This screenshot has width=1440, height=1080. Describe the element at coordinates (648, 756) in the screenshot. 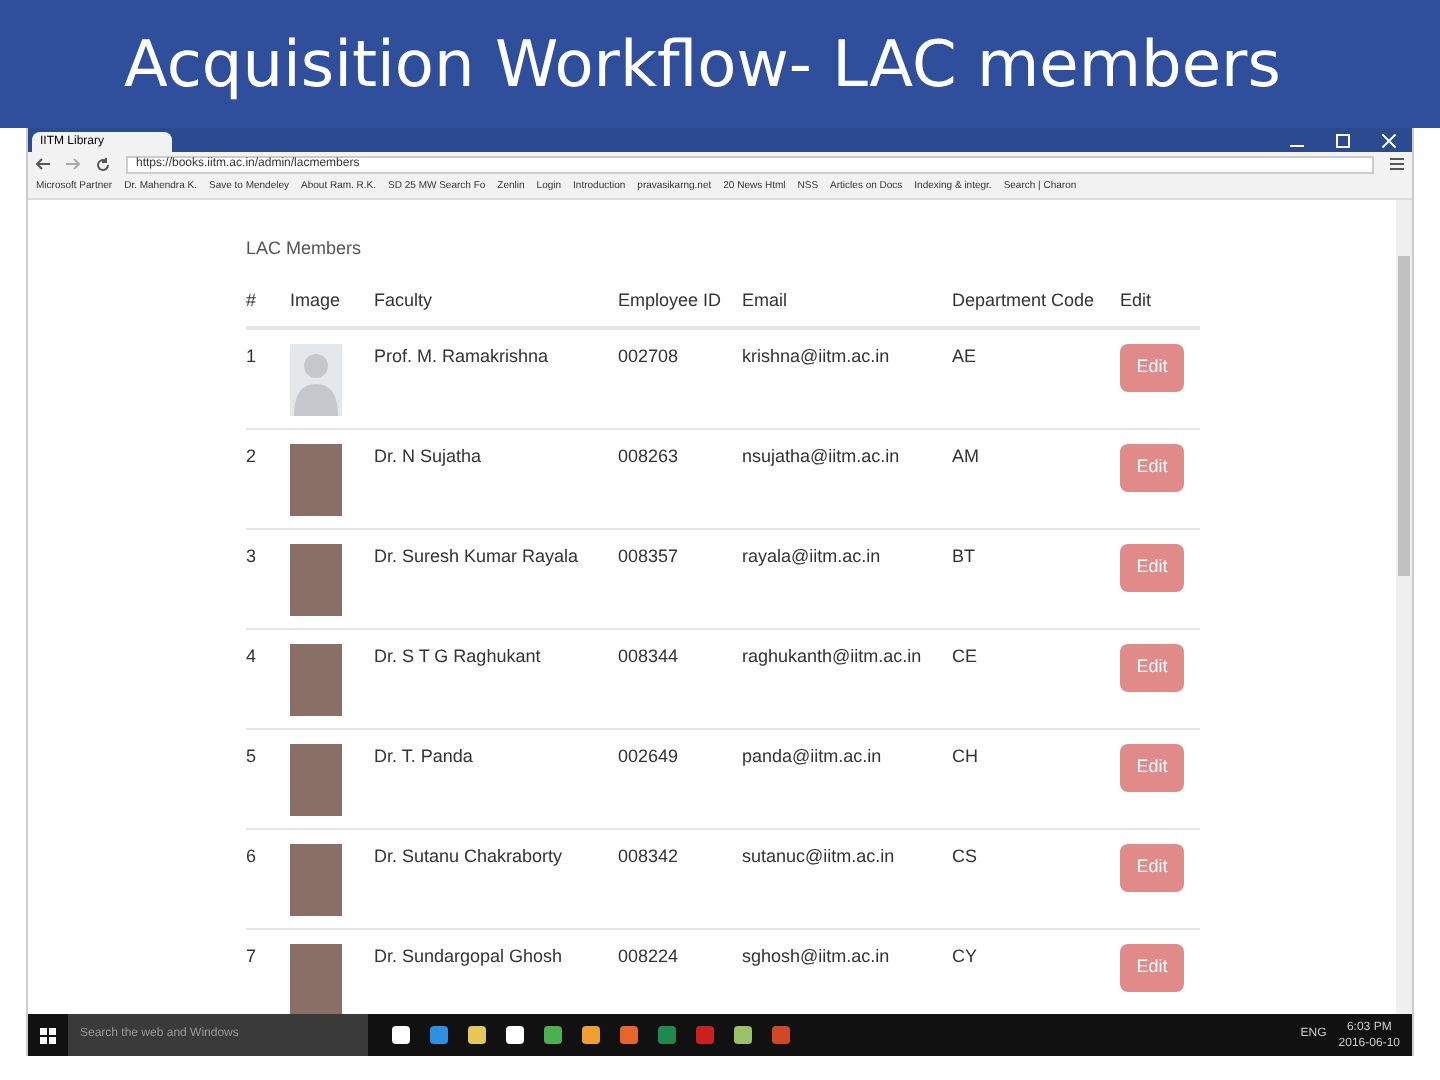

I see `employee-id: 002649` at that location.